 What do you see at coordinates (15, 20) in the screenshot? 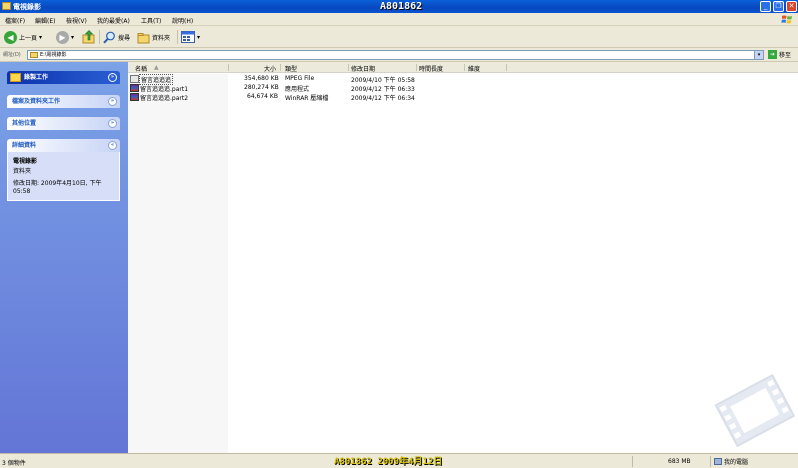
I see `menu-file: 檔案(F)` at bounding box center [15, 20].